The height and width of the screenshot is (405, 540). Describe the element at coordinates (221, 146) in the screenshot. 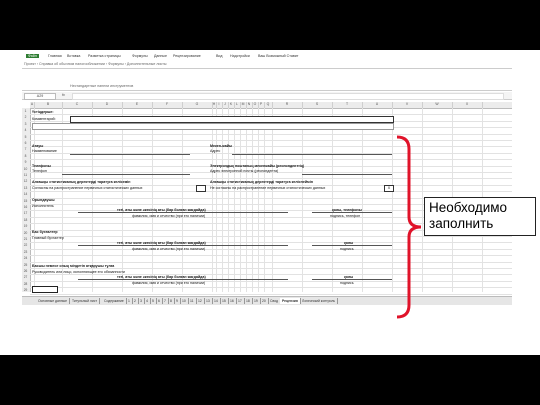

I see `address-kz: Мекен-жайы` at that location.